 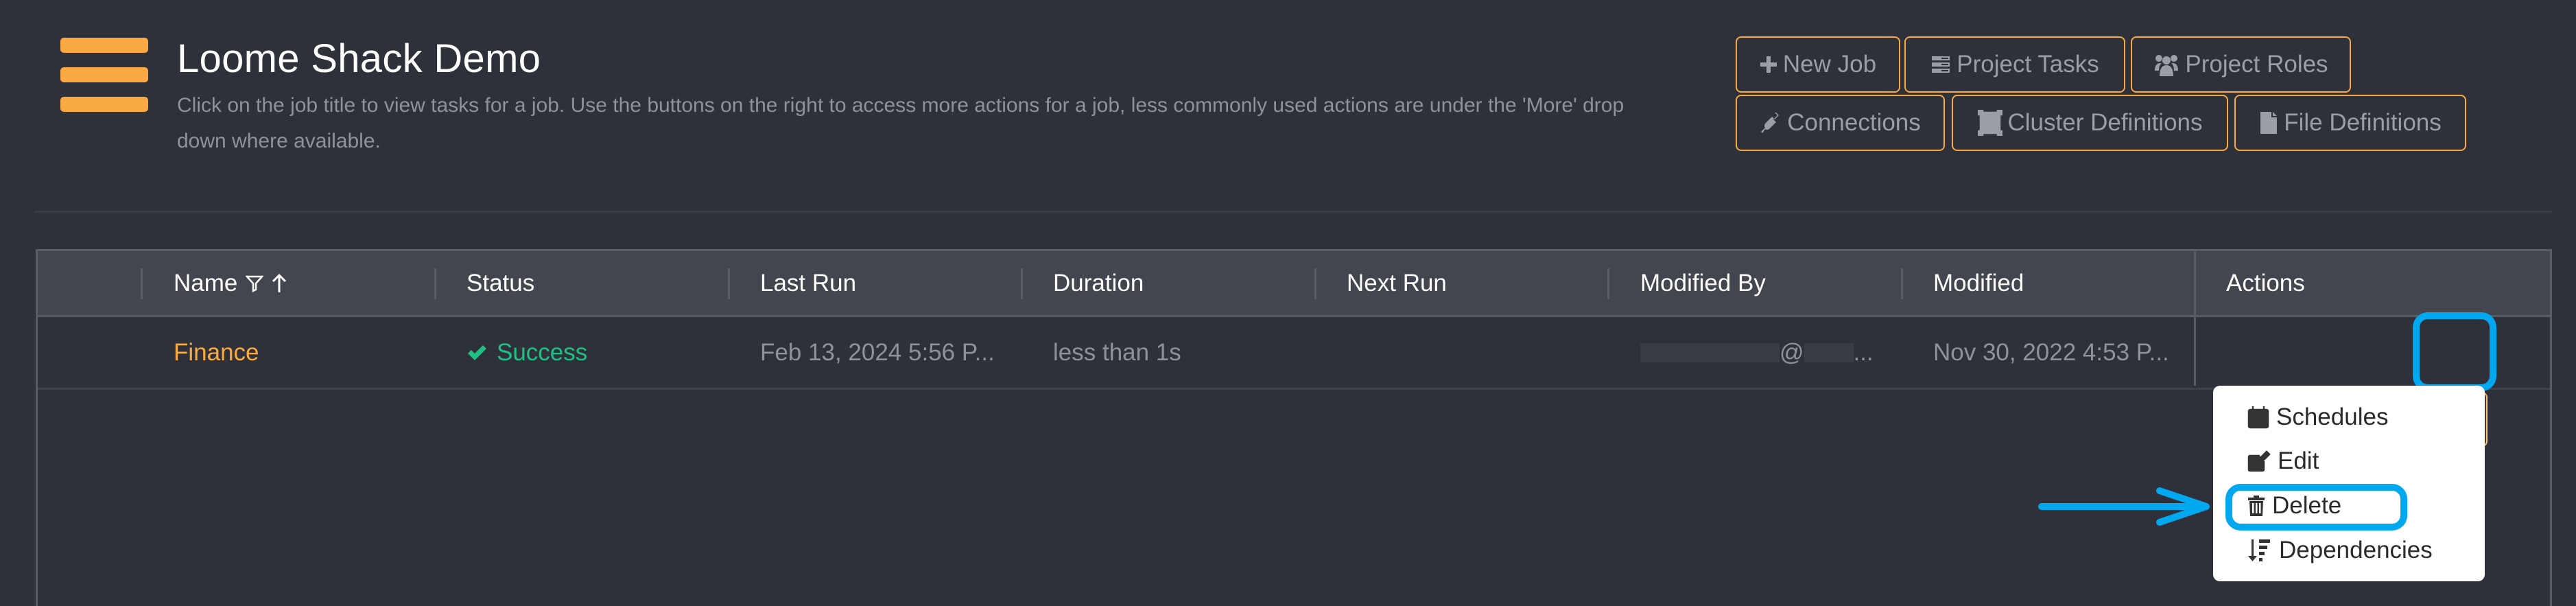 What do you see at coordinates (808, 283) in the screenshot?
I see `column-header-last-run: Last Run` at bounding box center [808, 283].